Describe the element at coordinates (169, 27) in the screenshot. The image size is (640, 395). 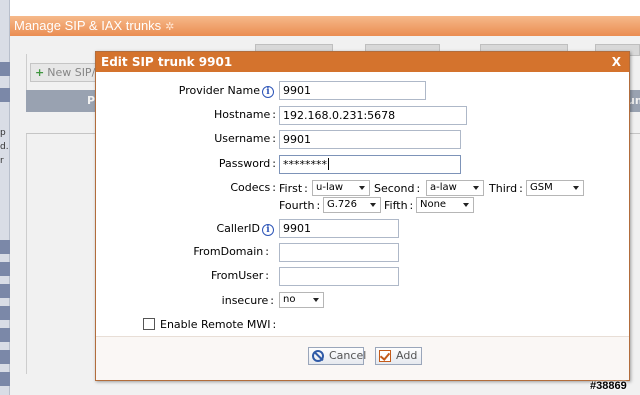
I see `gear-icon: ✲` at that location.